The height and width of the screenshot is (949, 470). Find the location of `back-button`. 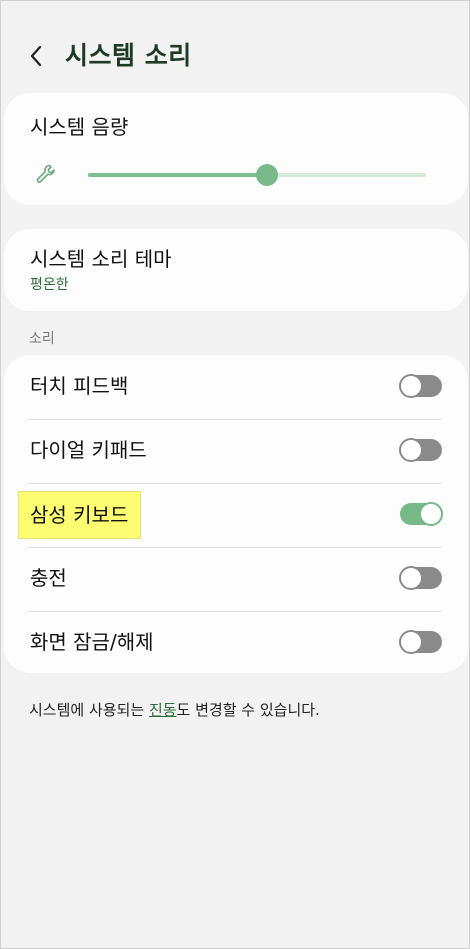

back-button is located at coordinates (38, 56).